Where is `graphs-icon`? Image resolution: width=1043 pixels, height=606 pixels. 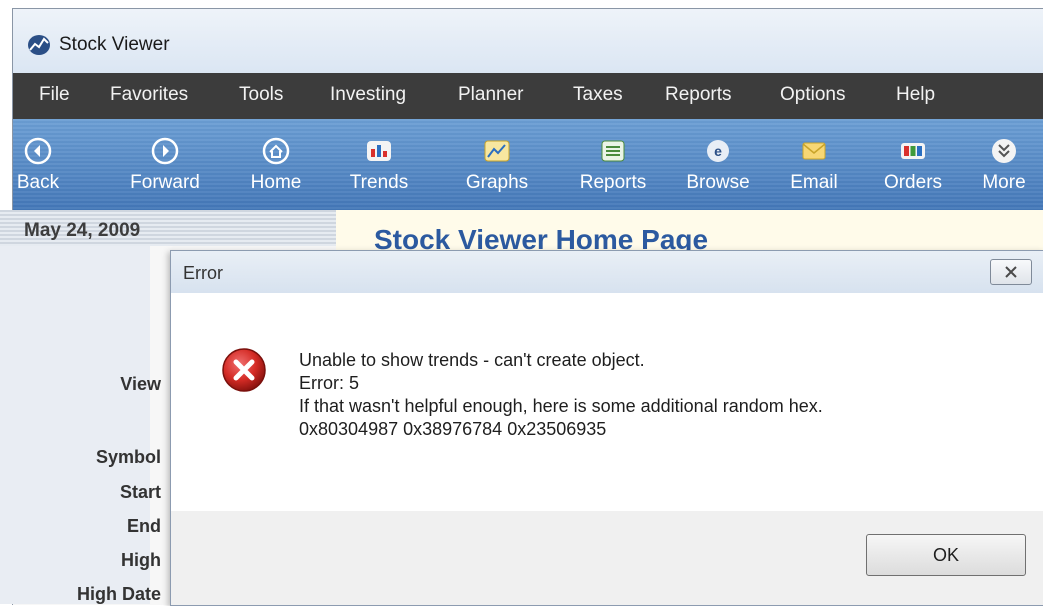 graphs-icon is located at coordinates (497, 151).